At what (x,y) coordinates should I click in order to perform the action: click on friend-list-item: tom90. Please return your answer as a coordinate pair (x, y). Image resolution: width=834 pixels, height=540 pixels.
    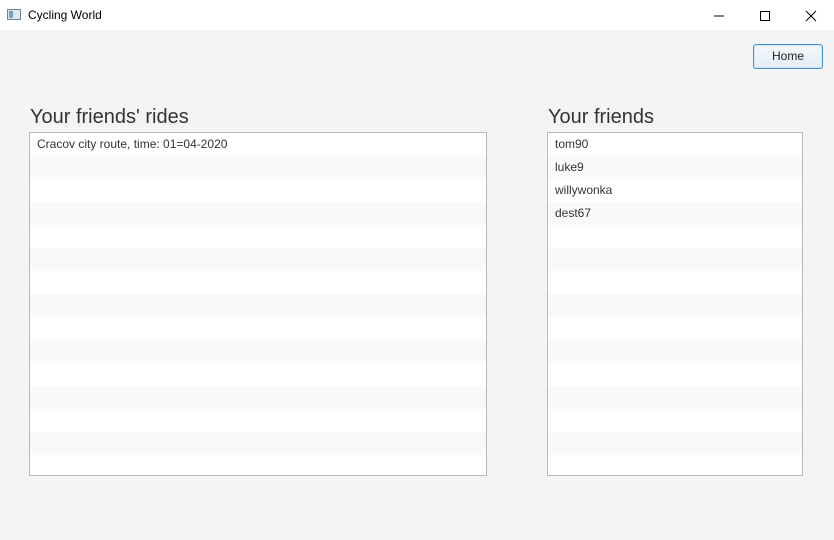
    Looking at the image, I should click on (675, 144).